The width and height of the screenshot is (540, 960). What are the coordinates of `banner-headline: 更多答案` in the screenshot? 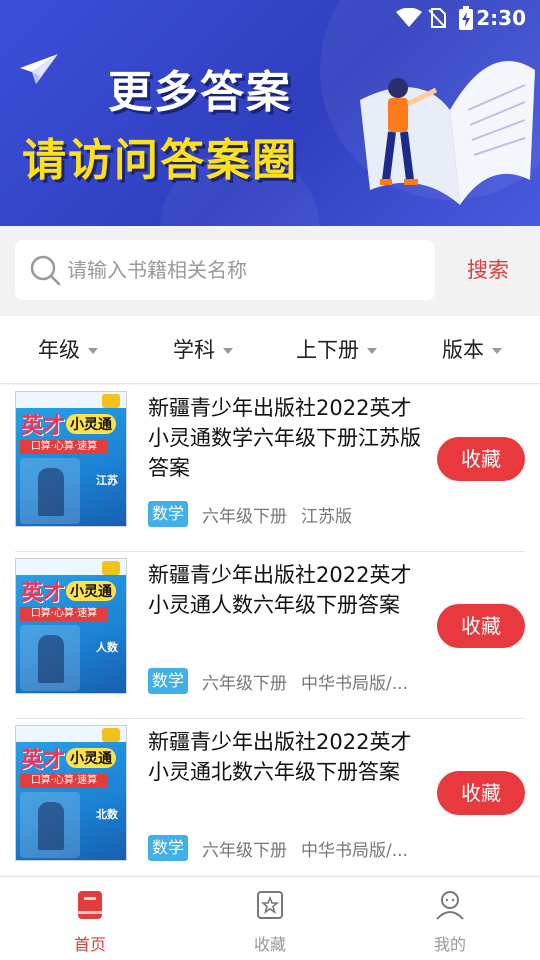 It's located at (200, 92).